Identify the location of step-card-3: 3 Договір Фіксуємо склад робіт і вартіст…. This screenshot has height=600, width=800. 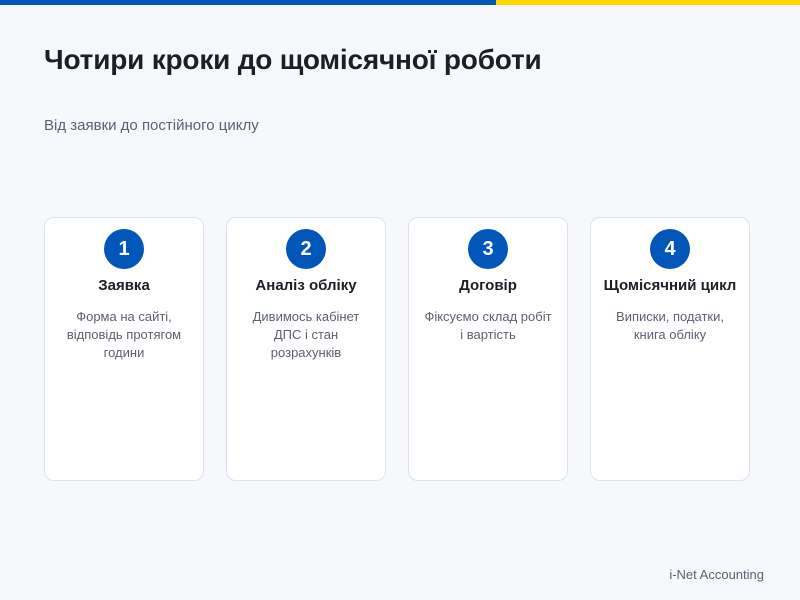
(488, 349).